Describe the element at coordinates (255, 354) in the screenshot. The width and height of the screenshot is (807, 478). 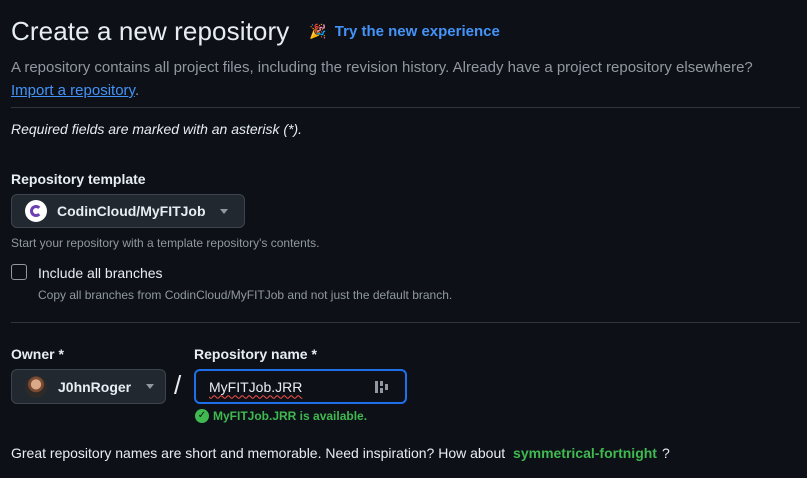
I see `repo-name-label: Repository name *` at that location.